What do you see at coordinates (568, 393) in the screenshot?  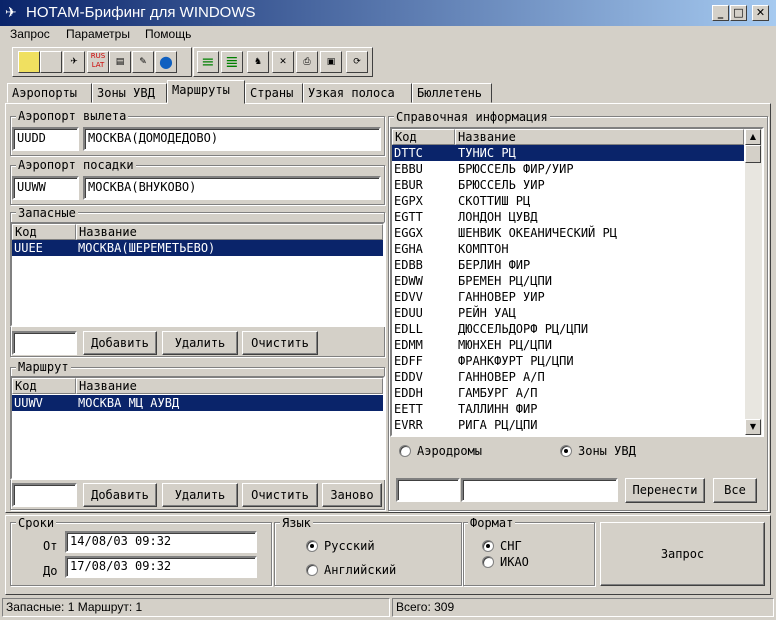 I see `list-item: EDDH ГАМБУРГ А/П` at bounding box center [568, 393].